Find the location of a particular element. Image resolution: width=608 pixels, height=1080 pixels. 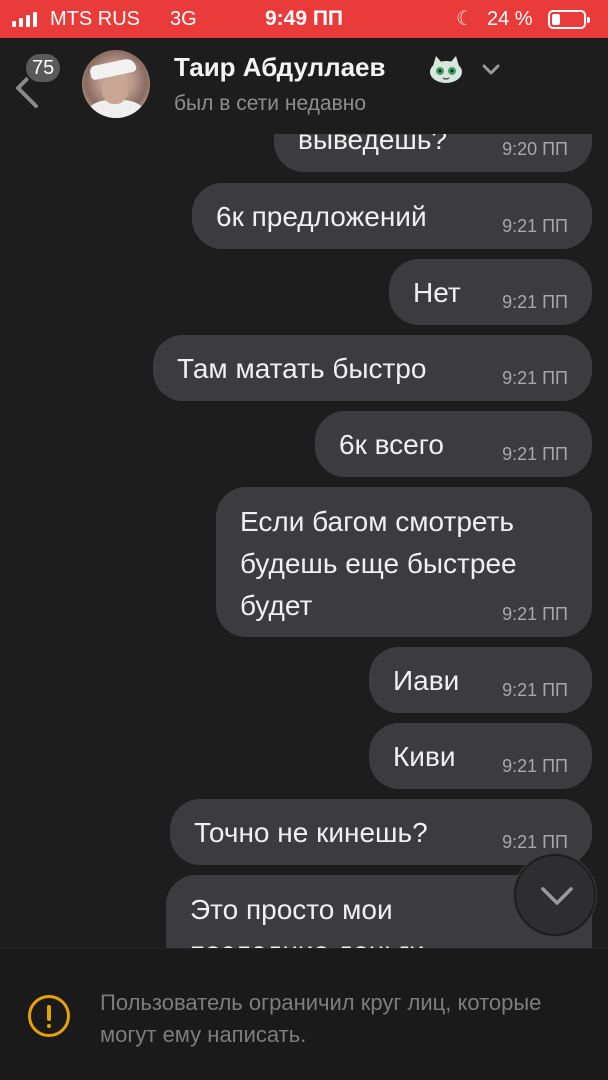

message-text-line: последние деньги is located at coordinates (379, 939).